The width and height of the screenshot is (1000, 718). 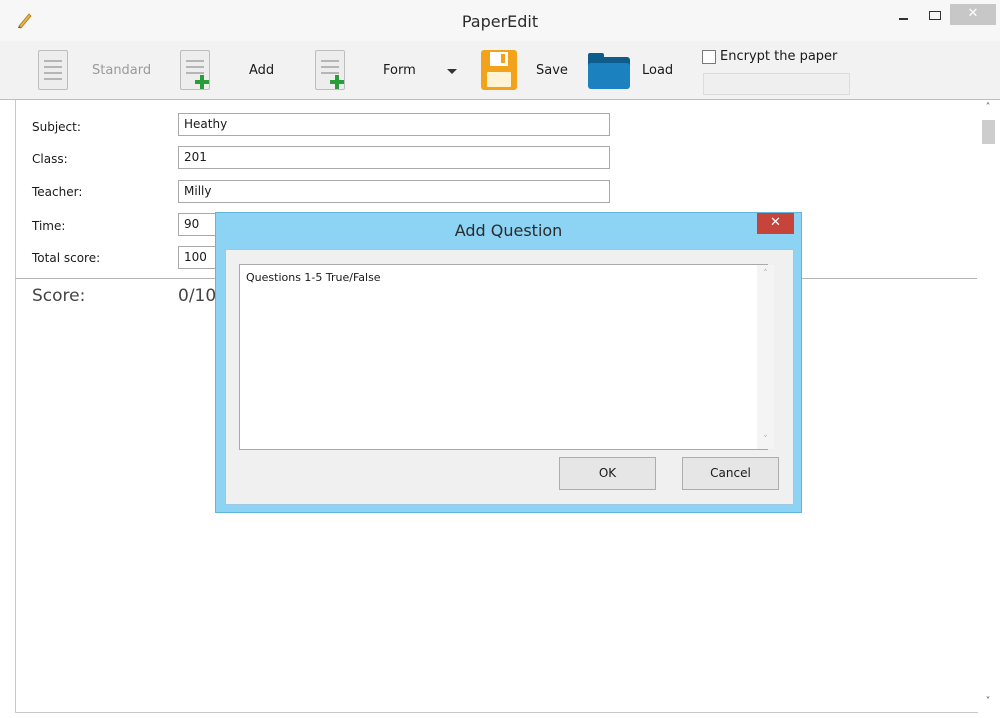 I want to click on form-button: Form, so click(x=399, y=70).